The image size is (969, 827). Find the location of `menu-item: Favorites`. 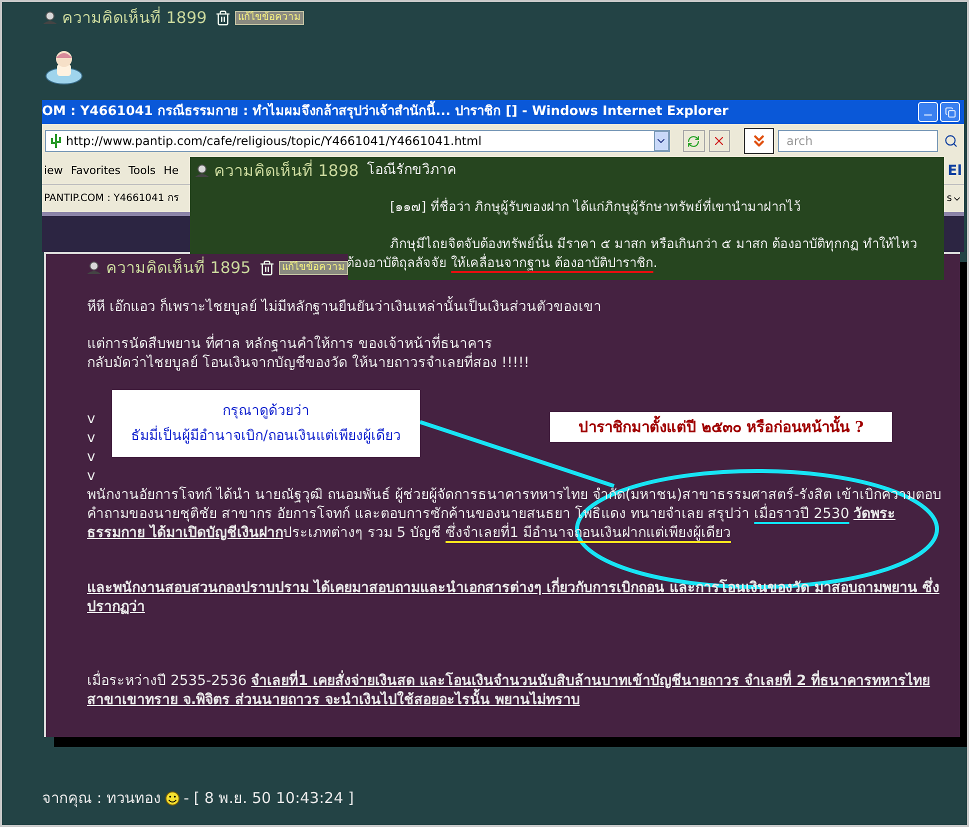

menu-item: Favorites is located at coordinates (95, 171).